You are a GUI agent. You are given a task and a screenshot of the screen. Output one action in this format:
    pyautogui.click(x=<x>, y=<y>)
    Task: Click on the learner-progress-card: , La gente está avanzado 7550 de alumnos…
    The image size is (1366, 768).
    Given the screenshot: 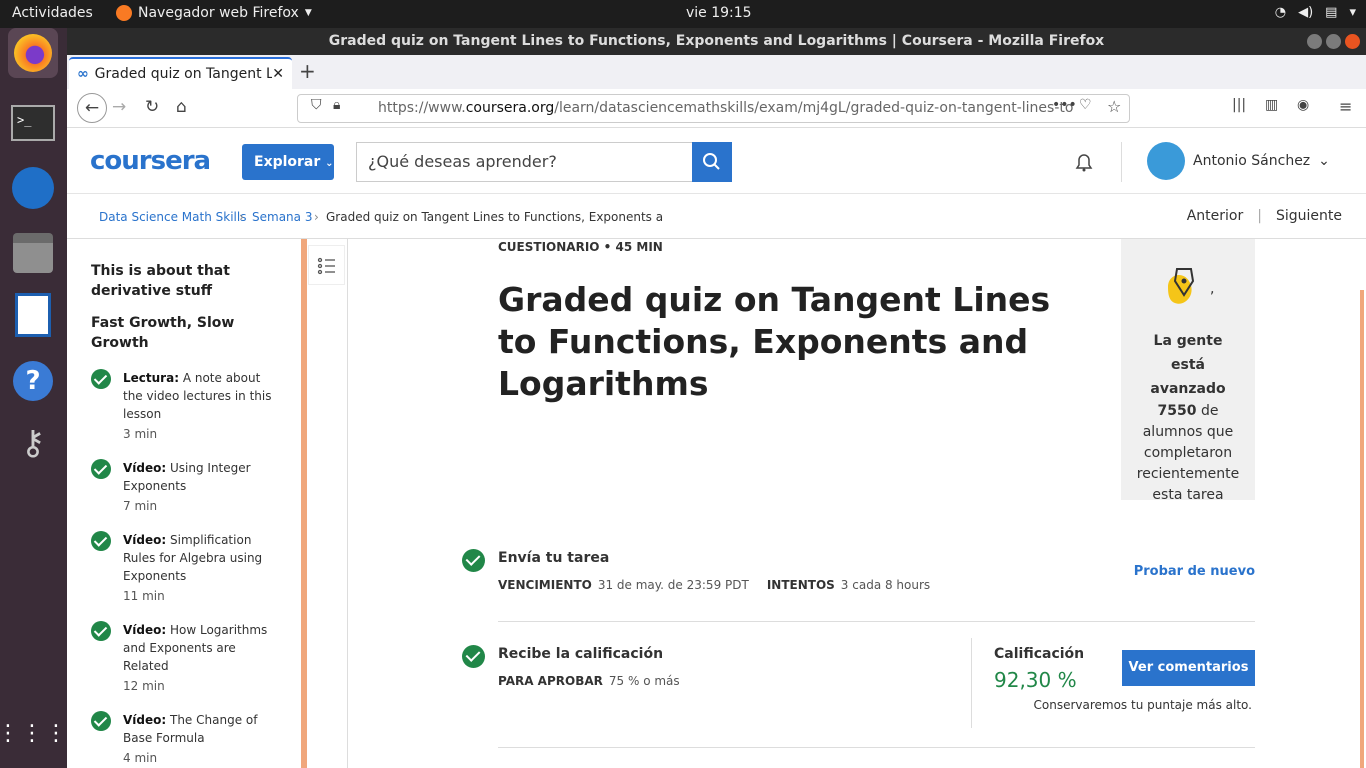 What is the action you would take?
    pyautogui.click(x=1188, y=371)
    